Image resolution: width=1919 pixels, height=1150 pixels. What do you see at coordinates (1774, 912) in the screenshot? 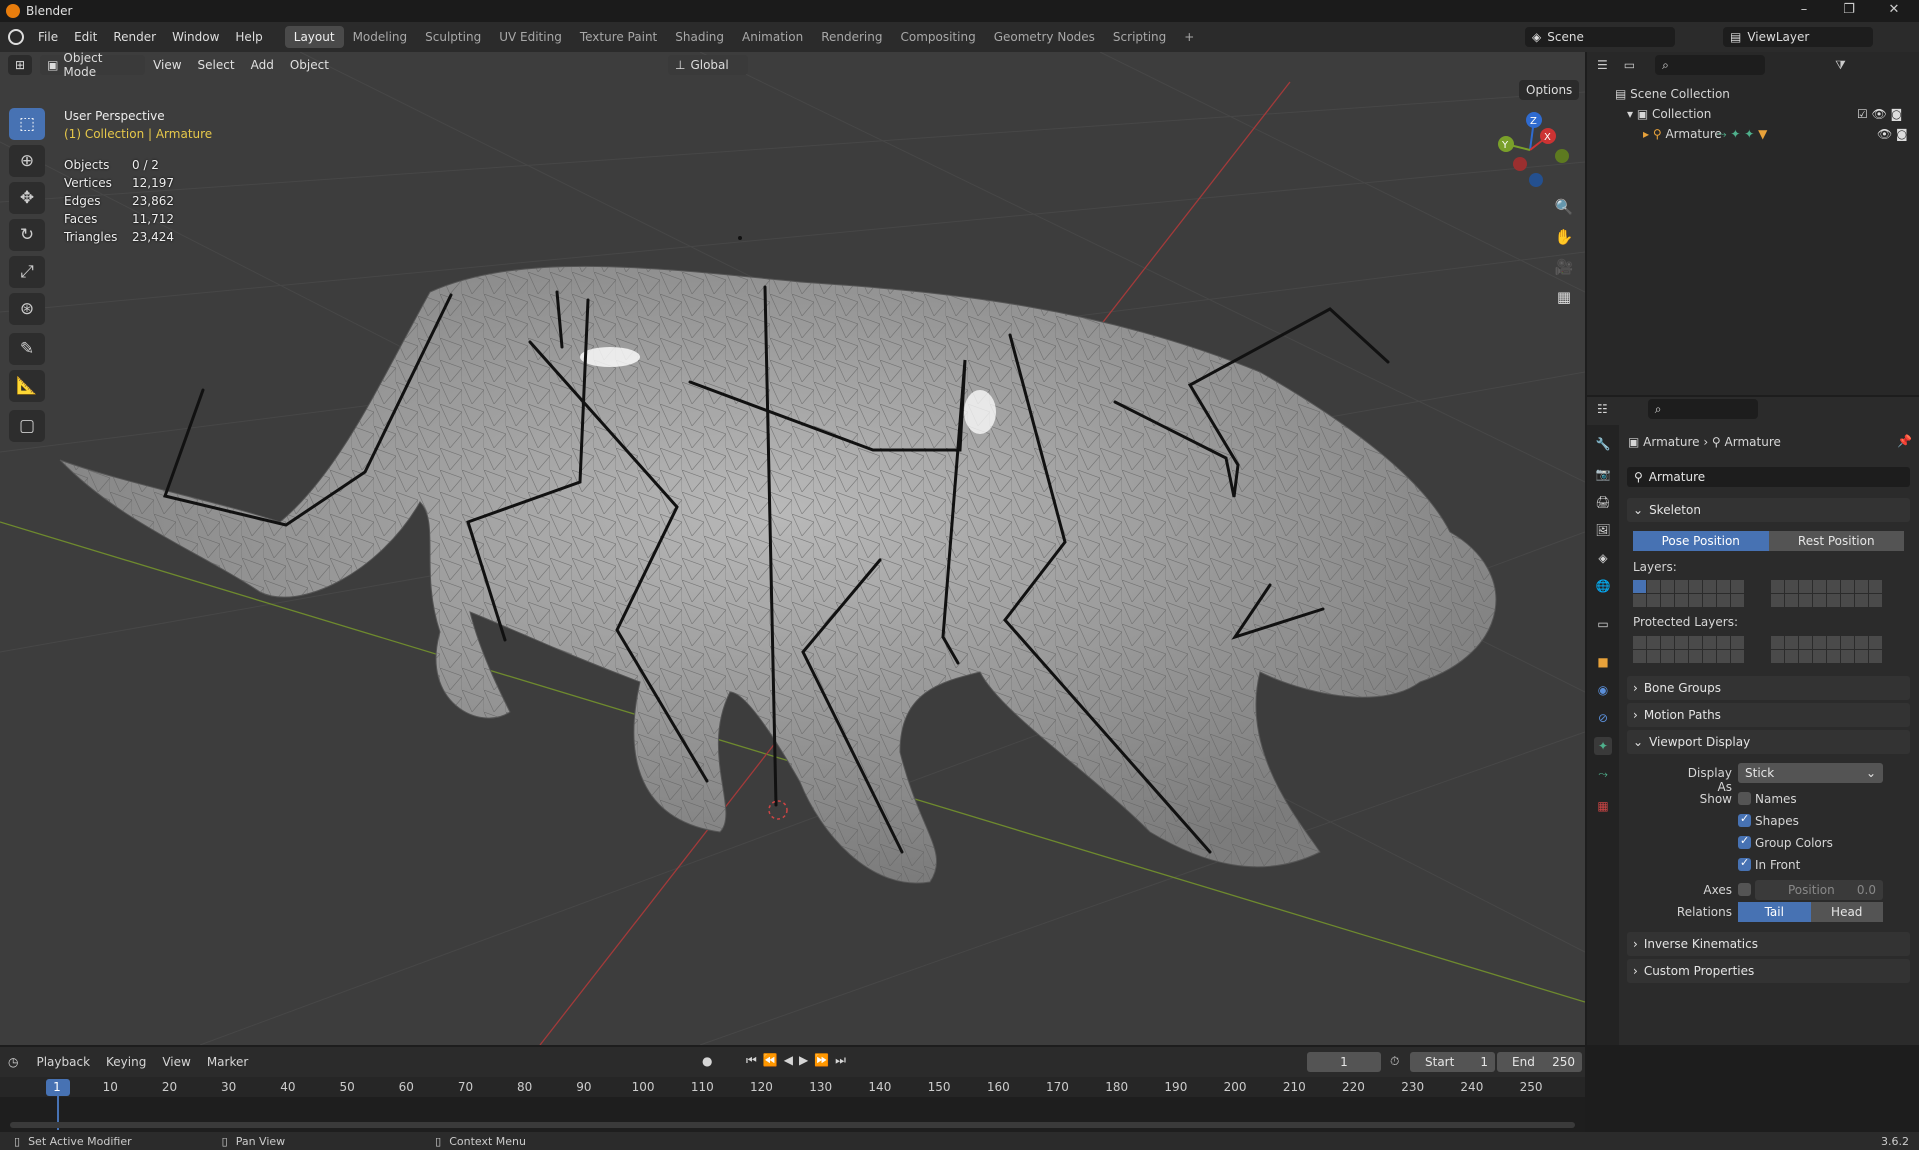
I see `relations-tail-button: Tail` at bounding box center [1774, 912].